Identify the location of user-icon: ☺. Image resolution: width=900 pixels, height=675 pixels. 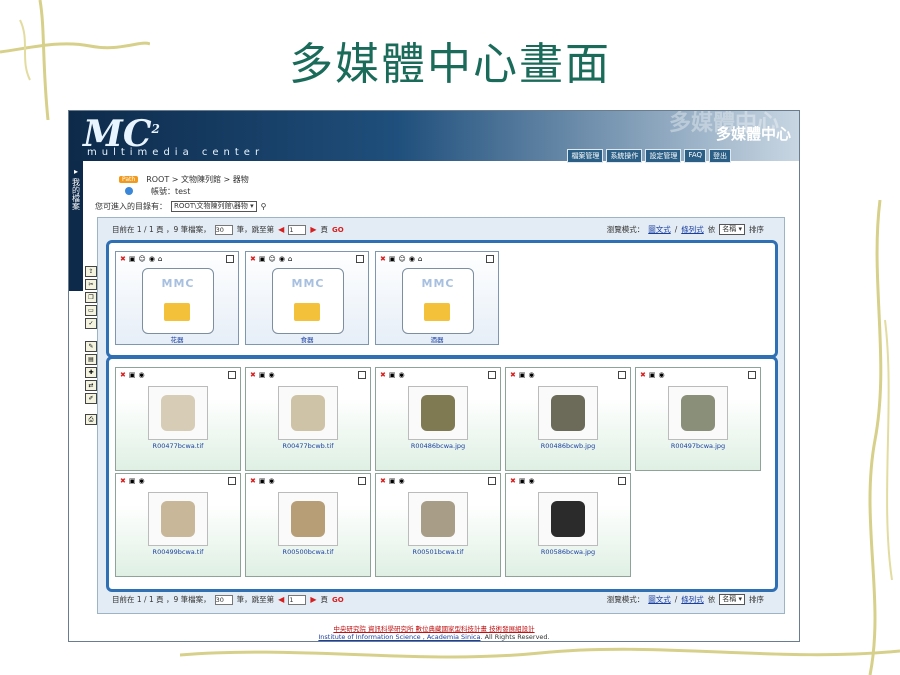
(272, 259).